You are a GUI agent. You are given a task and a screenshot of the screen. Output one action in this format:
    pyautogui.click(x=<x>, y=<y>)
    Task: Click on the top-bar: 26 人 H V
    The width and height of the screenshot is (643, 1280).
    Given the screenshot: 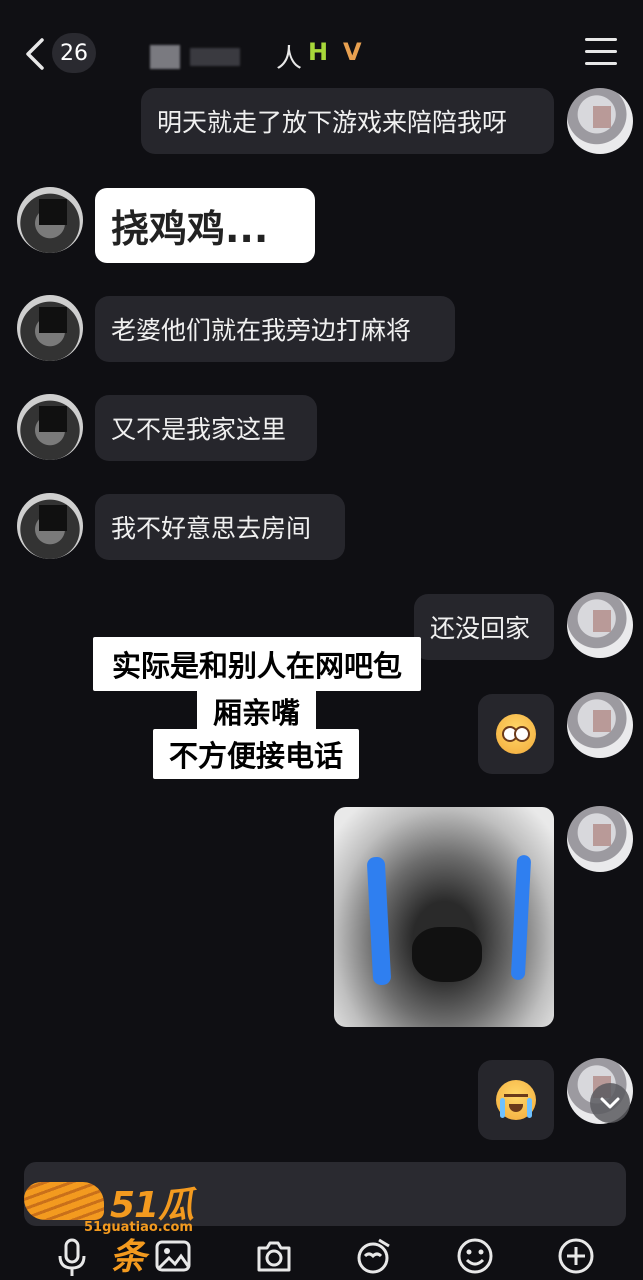 What is the action you would take?
    pyautogui.click(x=321, y=45)
    